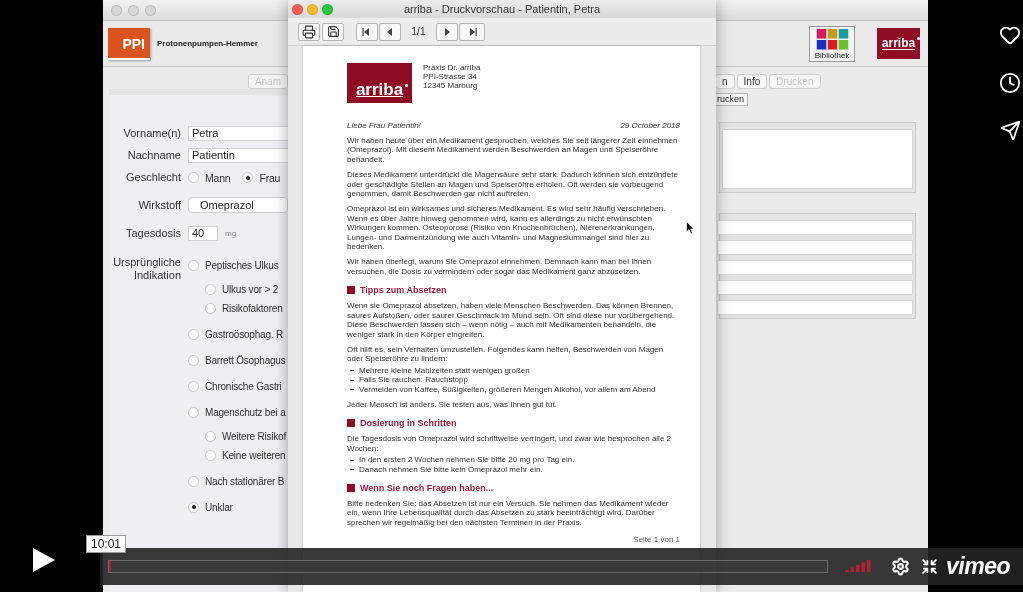  What do you see at coordinates (244, 334) in the screenshot?
I see `radio-label: Gastroösophag. R` at bounding box center [244, 334].